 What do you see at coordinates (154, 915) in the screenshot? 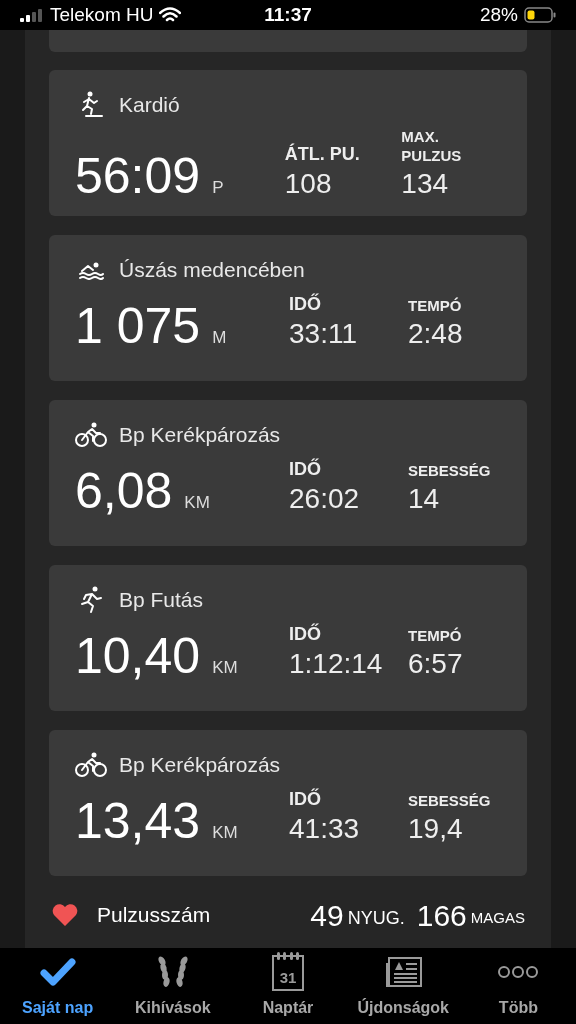
I see `heart-rate-label: Pulzusszám` at bounding box center [154, 915].